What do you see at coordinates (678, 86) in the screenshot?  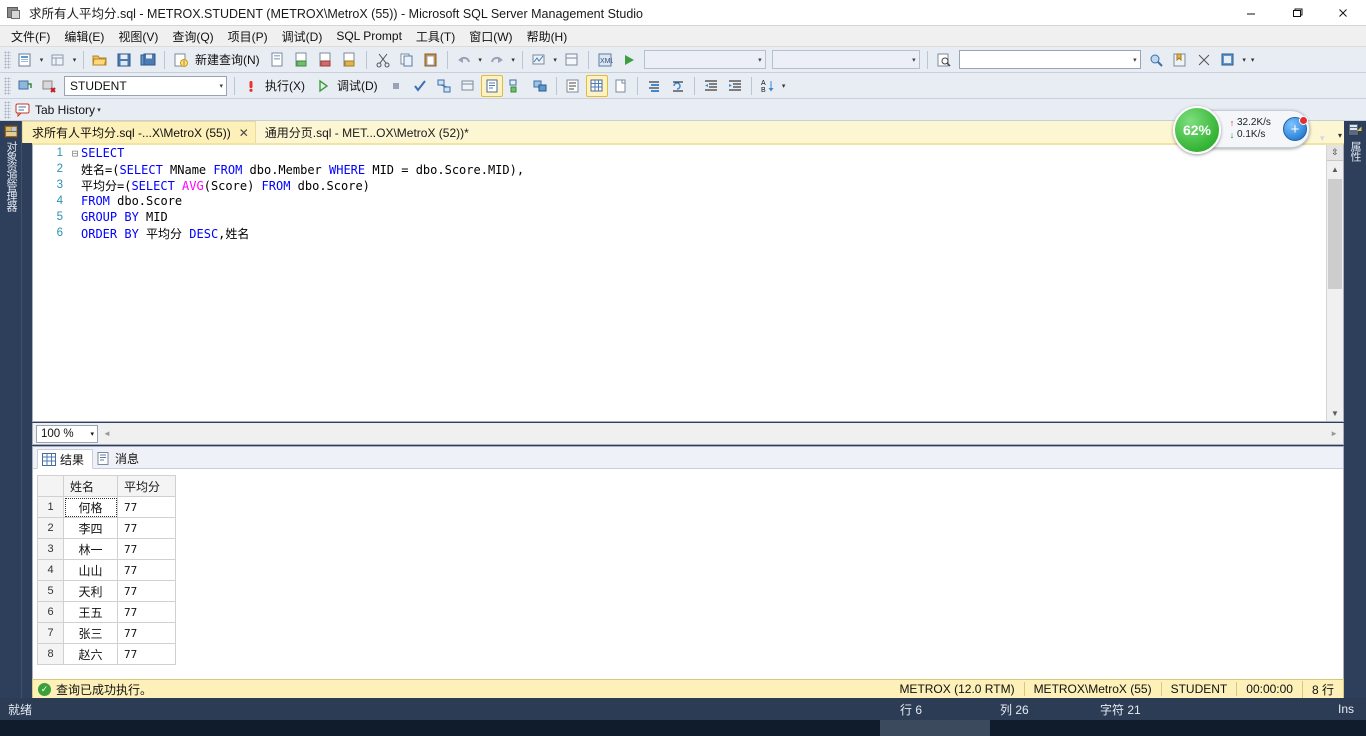 I see `uncomment-lines-icon` at bounding box center [678, 86].